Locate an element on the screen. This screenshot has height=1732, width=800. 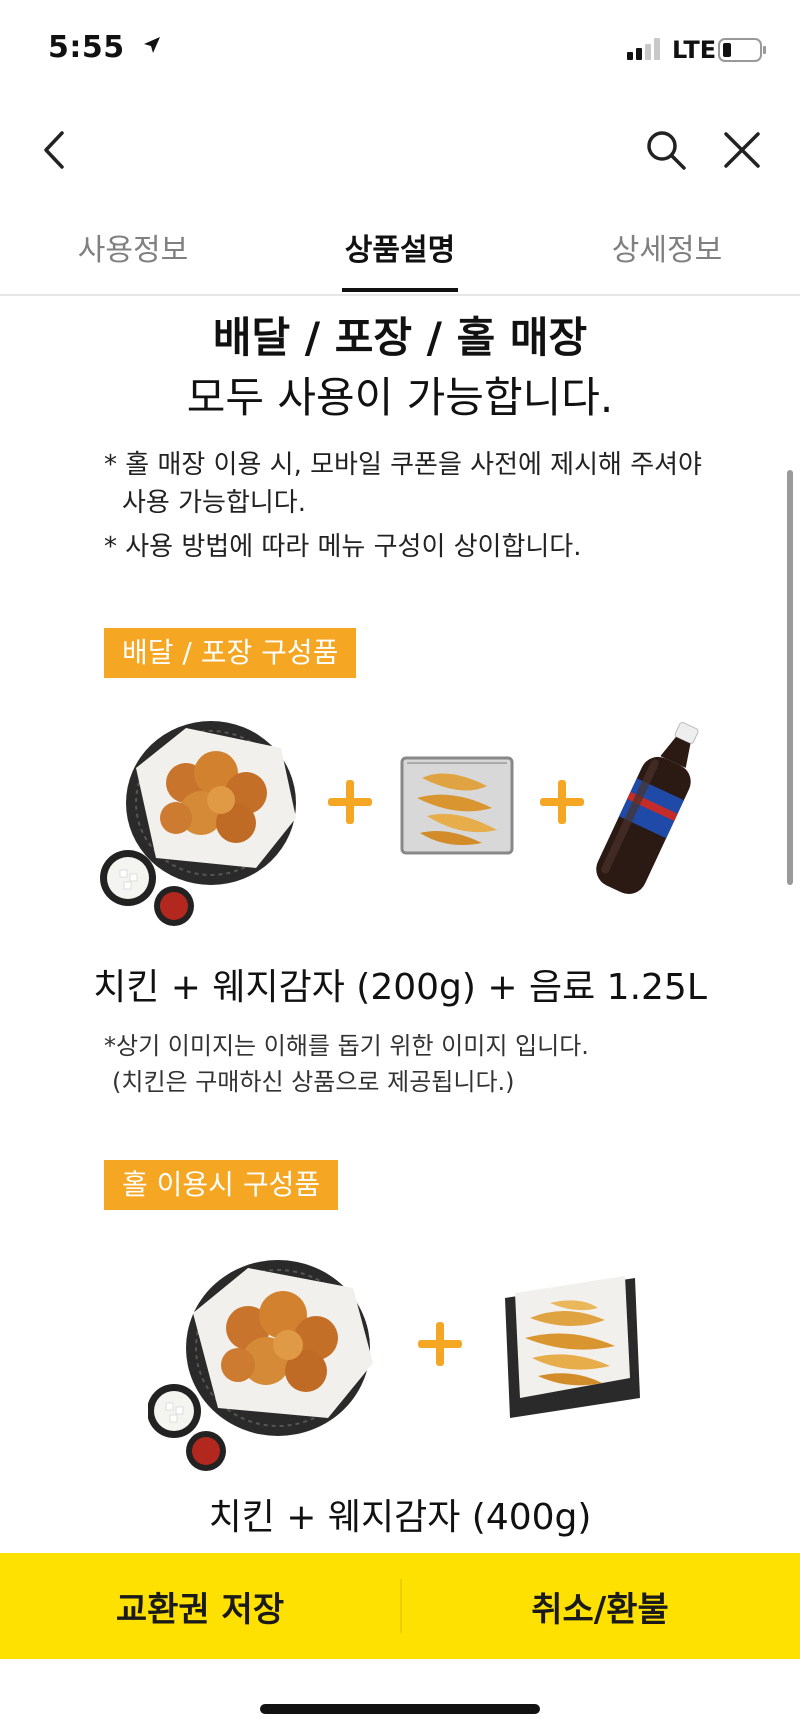
active-tab-indicator is located at coordinates (400, 290).